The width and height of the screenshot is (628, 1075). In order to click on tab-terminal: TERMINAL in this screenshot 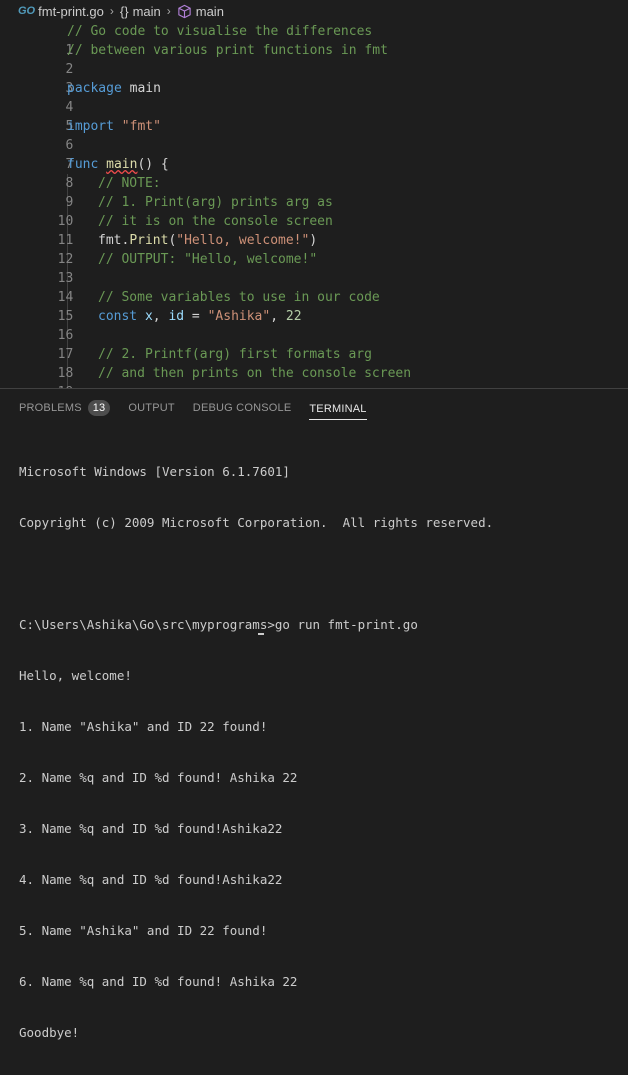, I will do `click(338, 409)`.